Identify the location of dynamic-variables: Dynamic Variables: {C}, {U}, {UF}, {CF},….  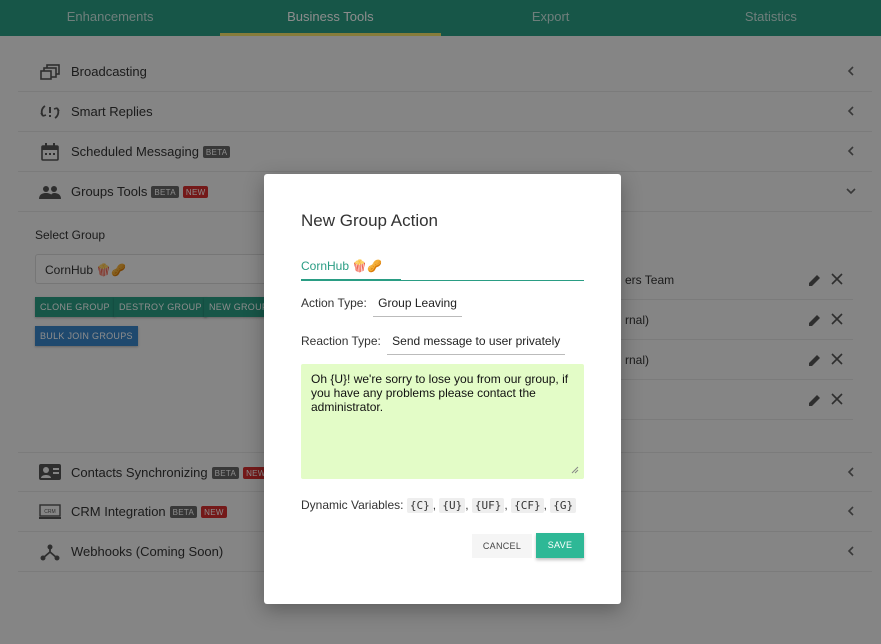
(439, 505).